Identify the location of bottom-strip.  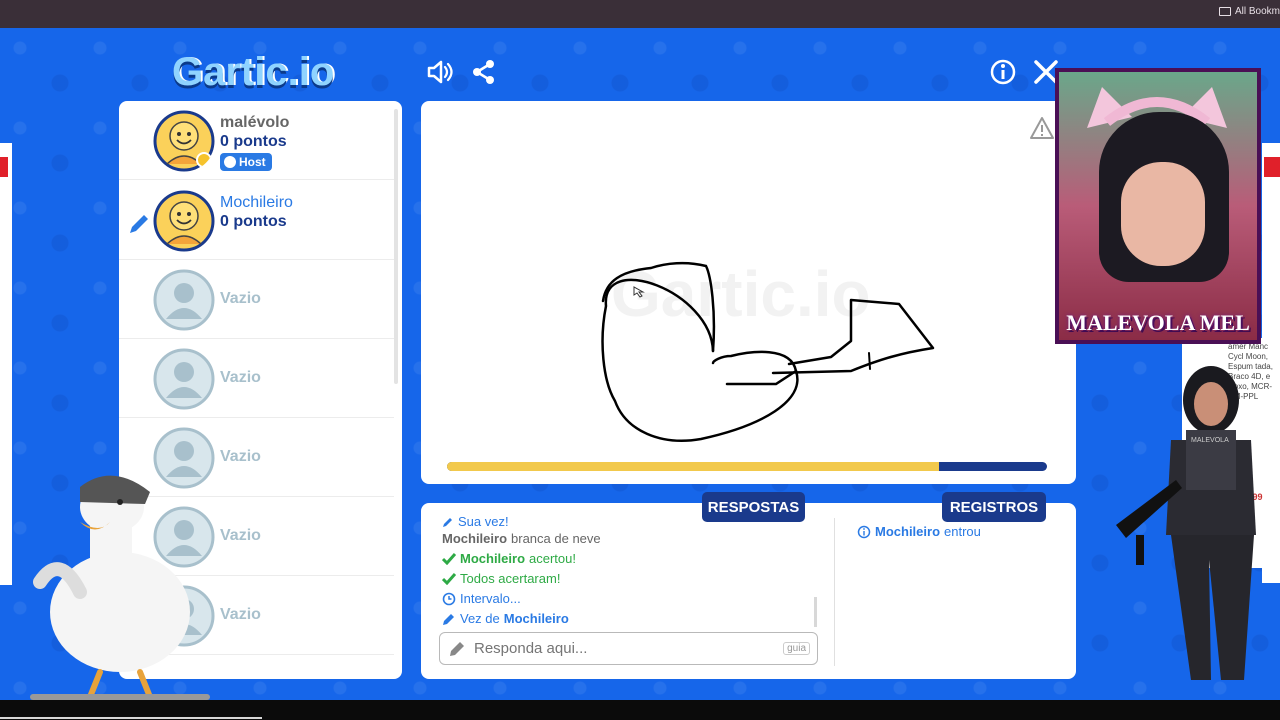
(640, 710).